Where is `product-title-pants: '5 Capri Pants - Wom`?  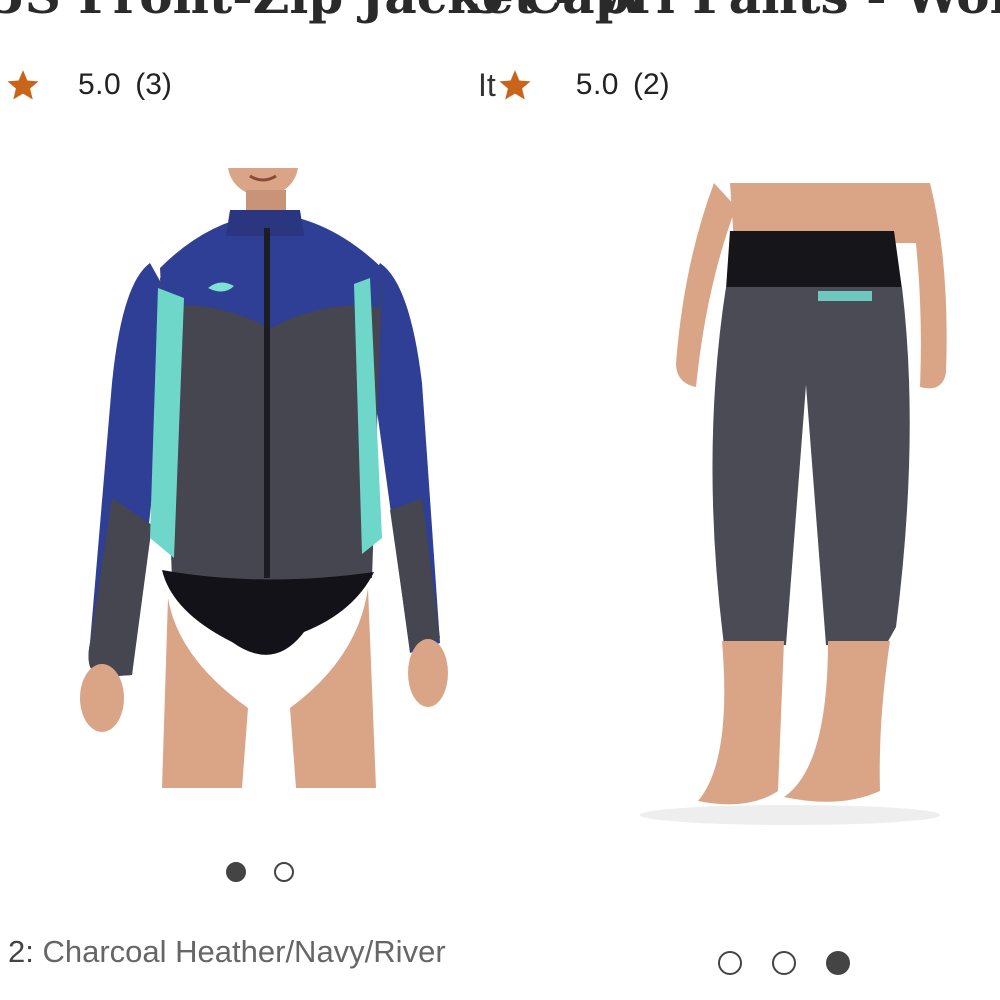
product-title-pants: '5 Capri Pants - Wom is located at coordinates (727, 13).